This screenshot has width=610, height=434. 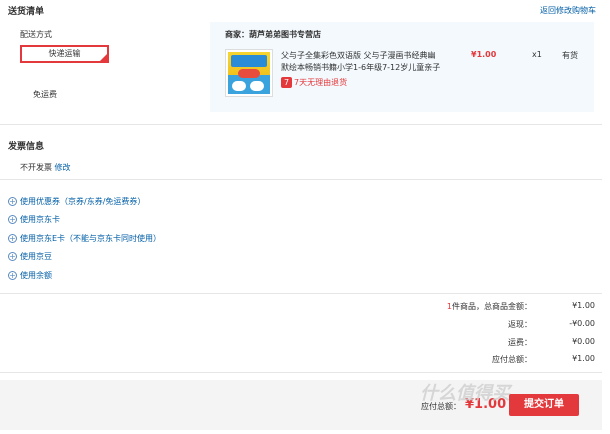 I want to click on back-to-cart-link: 返回修改购物车, so click(x=568, y=10).